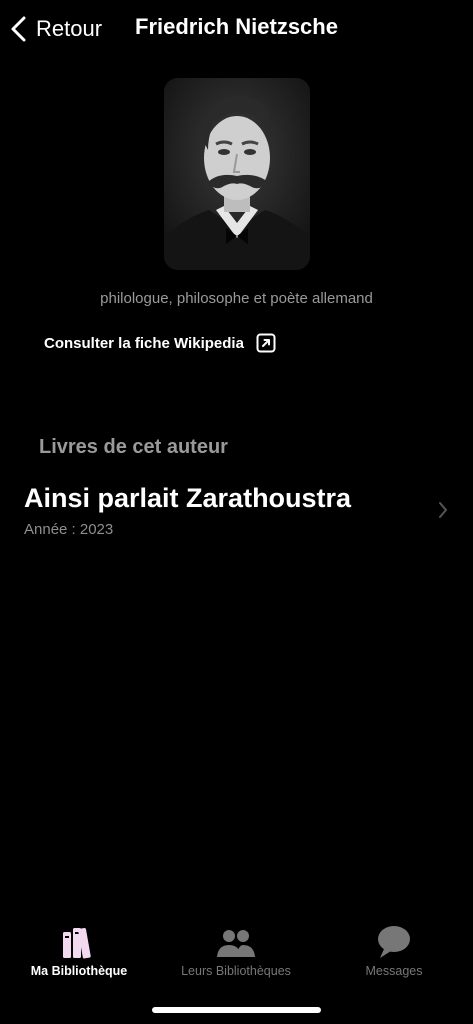 The width and height of the screenshot is (473, 1024). Describe the element at coordinates (79, 971) in the screenshot. I see `tab-label: Ma Bibliothèque` at that location.